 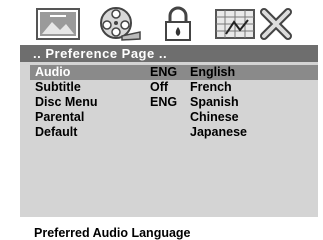 What do you see at coordinates (254, 102) in the screenshot?
I see `option-spanish: Spanish` at bounding box center [254, 102].